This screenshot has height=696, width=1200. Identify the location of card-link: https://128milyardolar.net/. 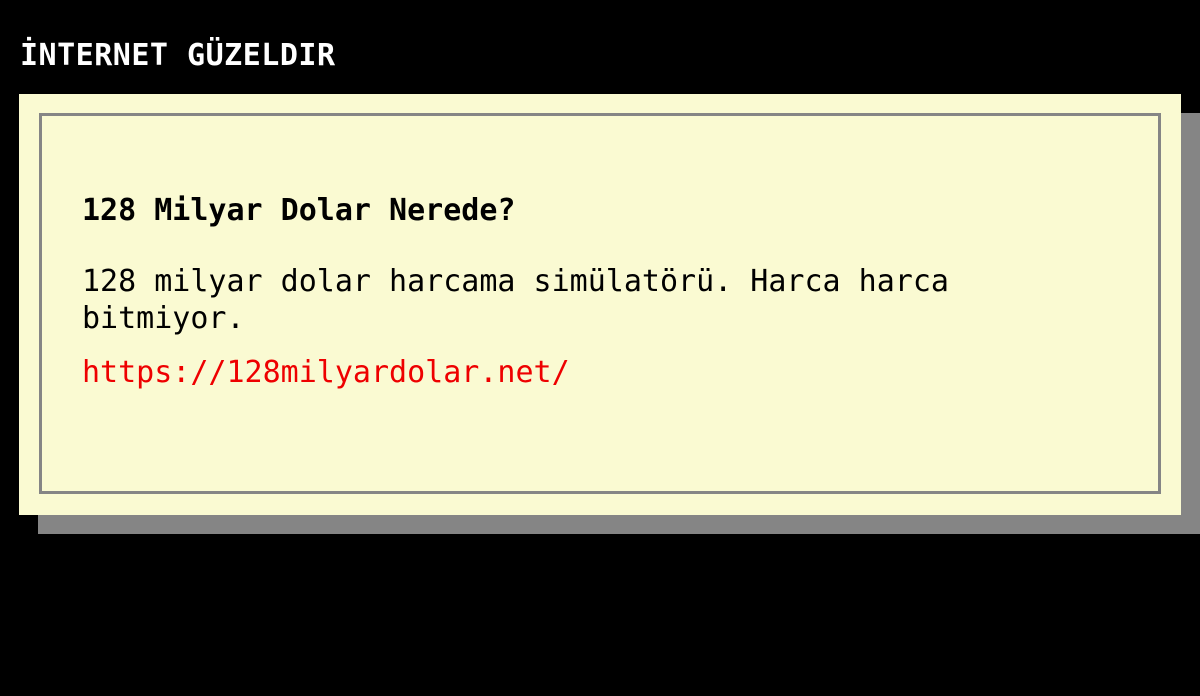
(582, 373).